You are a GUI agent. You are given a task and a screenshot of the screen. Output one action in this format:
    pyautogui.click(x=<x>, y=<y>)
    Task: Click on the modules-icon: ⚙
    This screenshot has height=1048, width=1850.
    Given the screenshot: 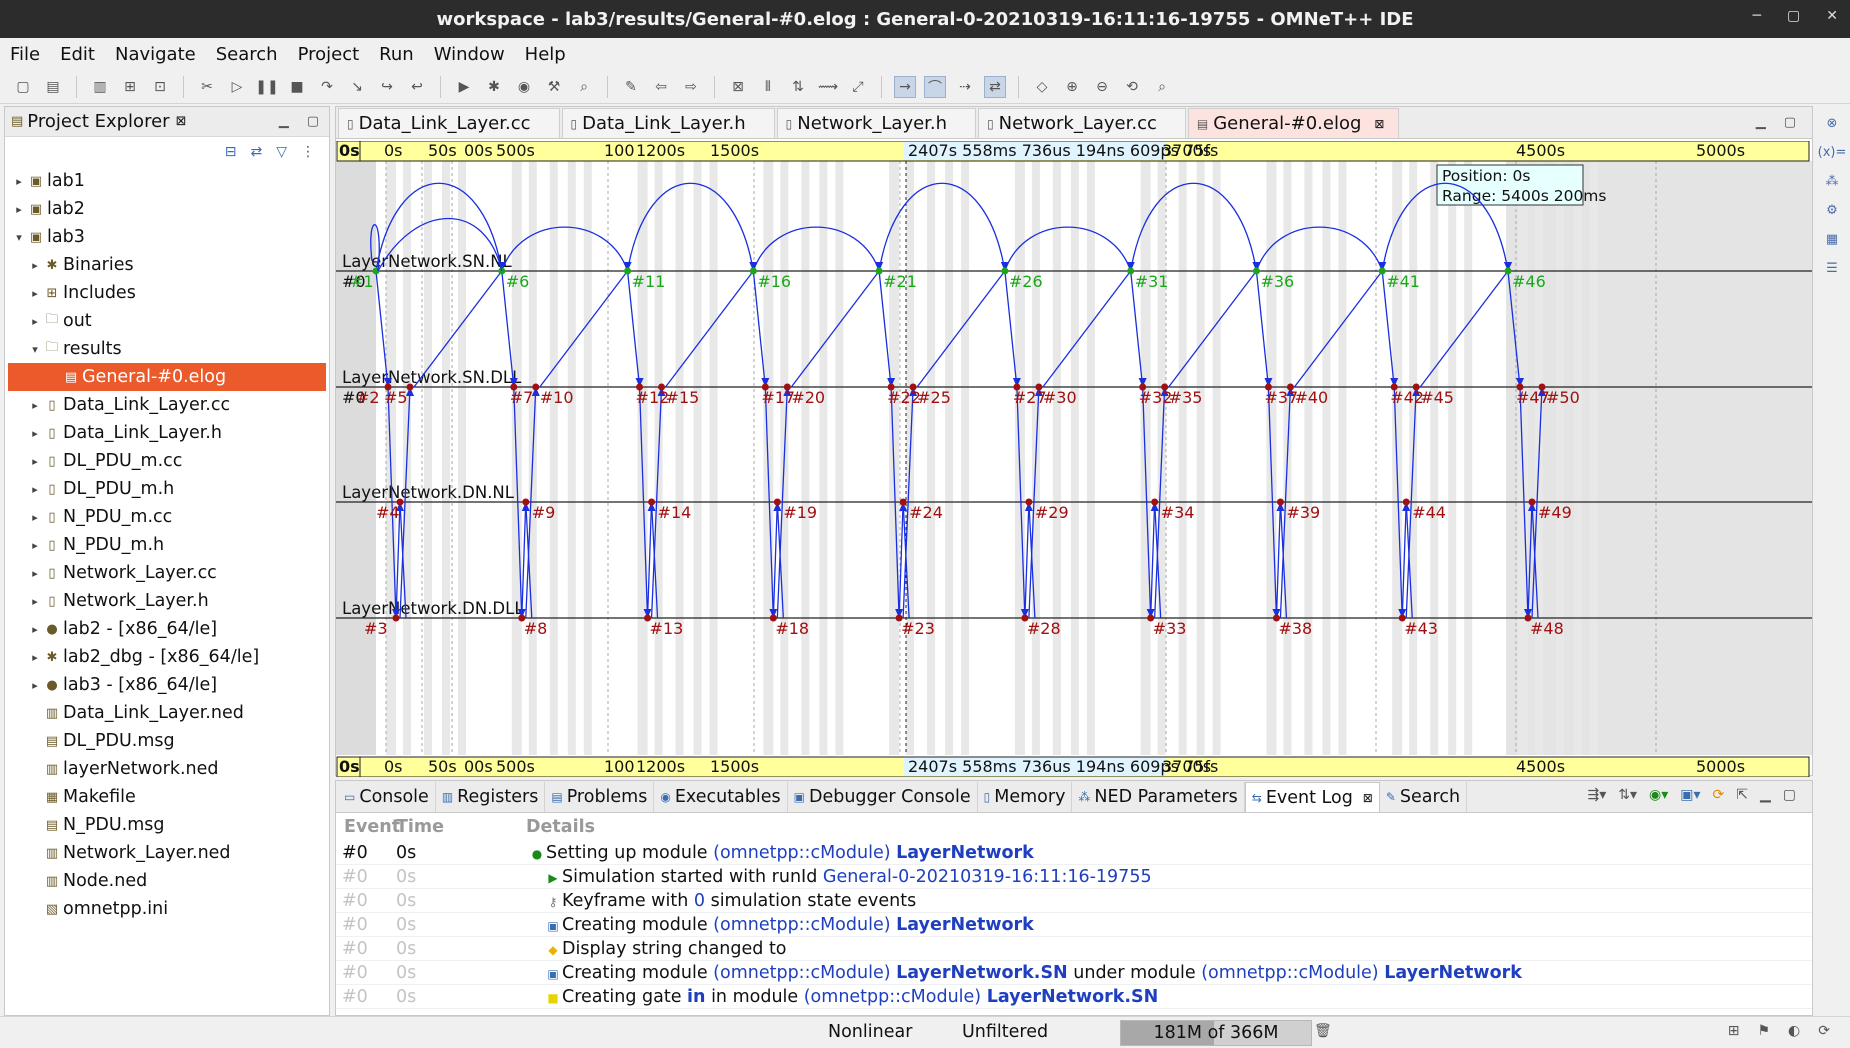 What is the action you would take?
    pyautogui.click(x=1832, y=210)
    